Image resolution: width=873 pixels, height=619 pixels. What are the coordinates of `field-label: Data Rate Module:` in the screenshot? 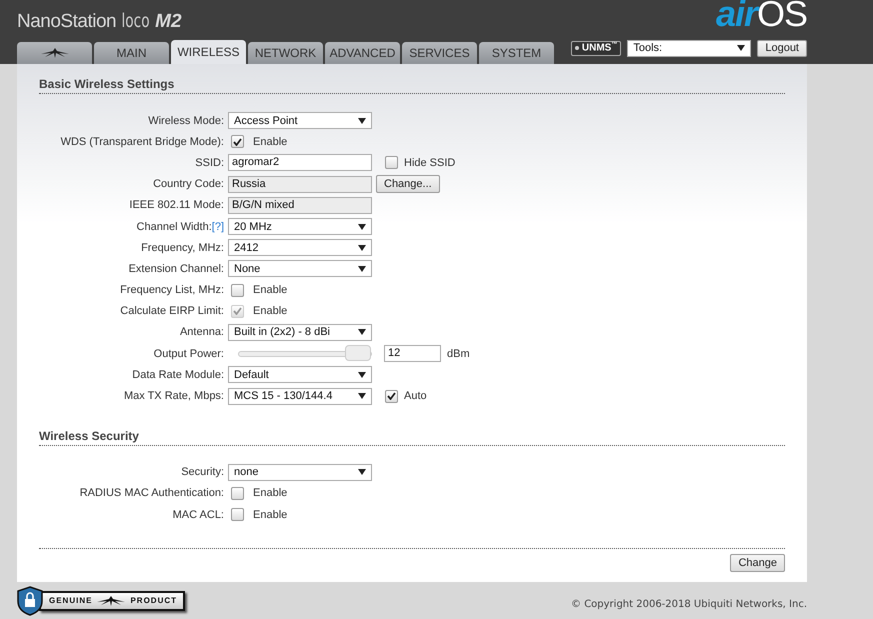 It's located at (177, 374).